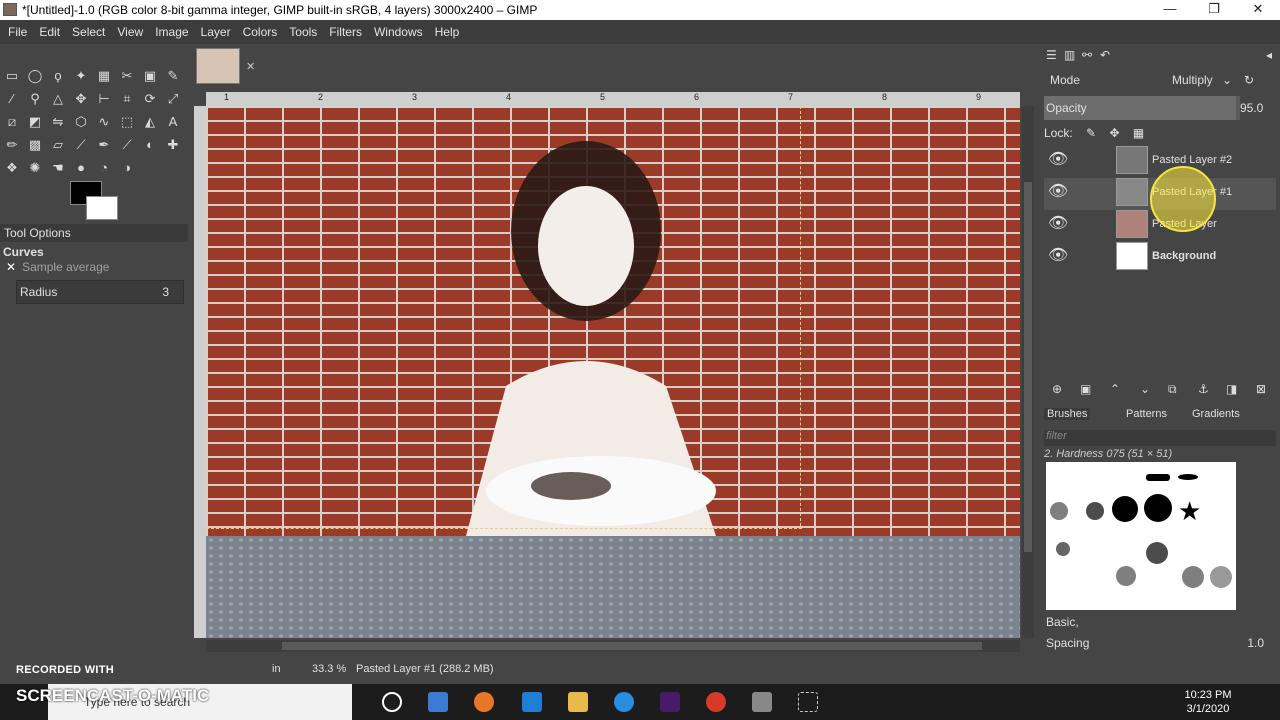  What do you see at coordinates (1160, 438) in the screenshot?
I see `brush-filter-input: filter` at bounding box center [1160, 438].